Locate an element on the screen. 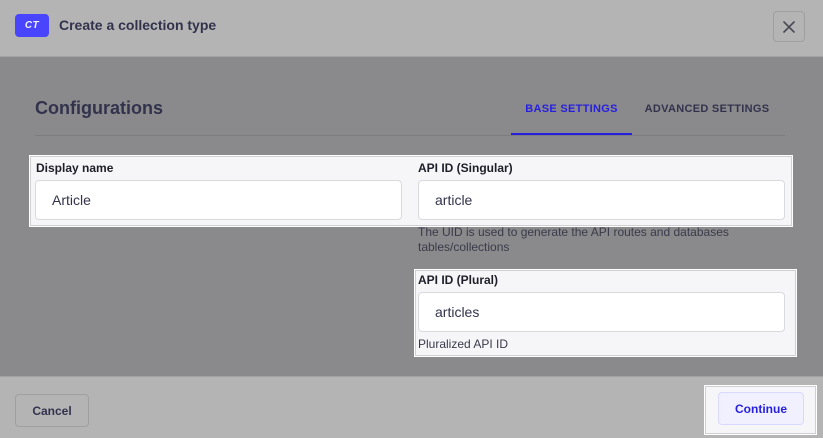  modal-footer: Cancel Continue is located at coordinates (411, 407).